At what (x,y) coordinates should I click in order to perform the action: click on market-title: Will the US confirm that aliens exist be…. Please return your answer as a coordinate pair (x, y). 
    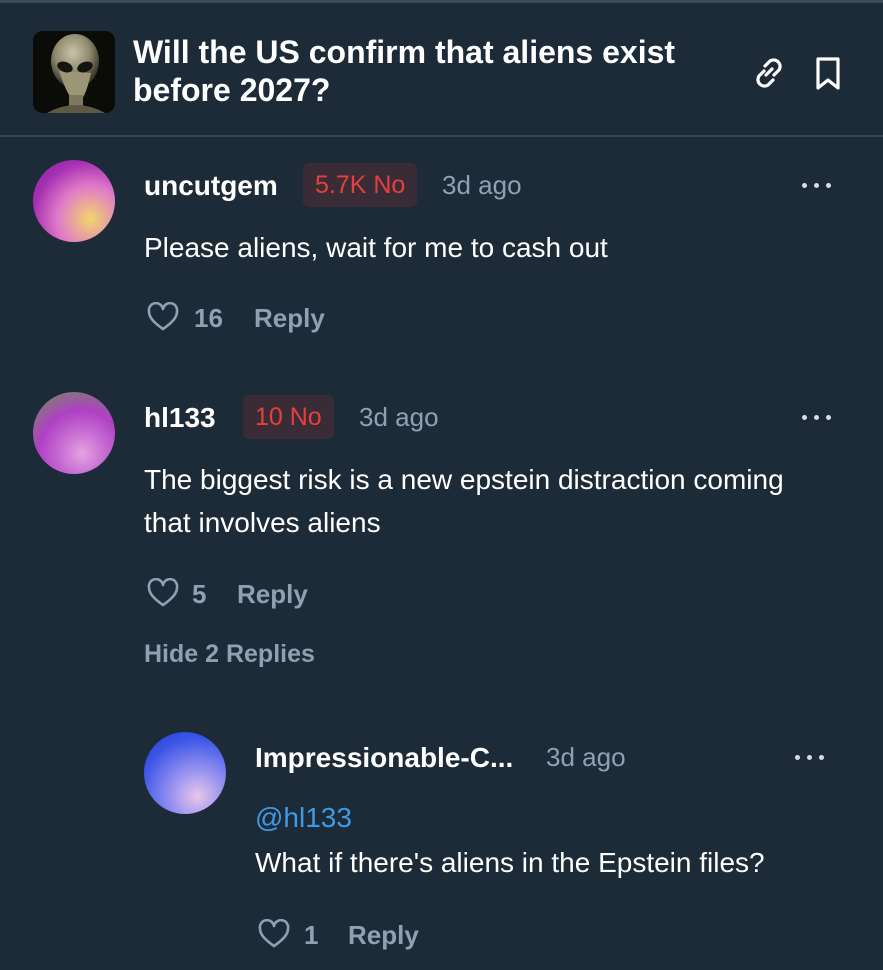
    Looking at the image, I should click on (404, 71).